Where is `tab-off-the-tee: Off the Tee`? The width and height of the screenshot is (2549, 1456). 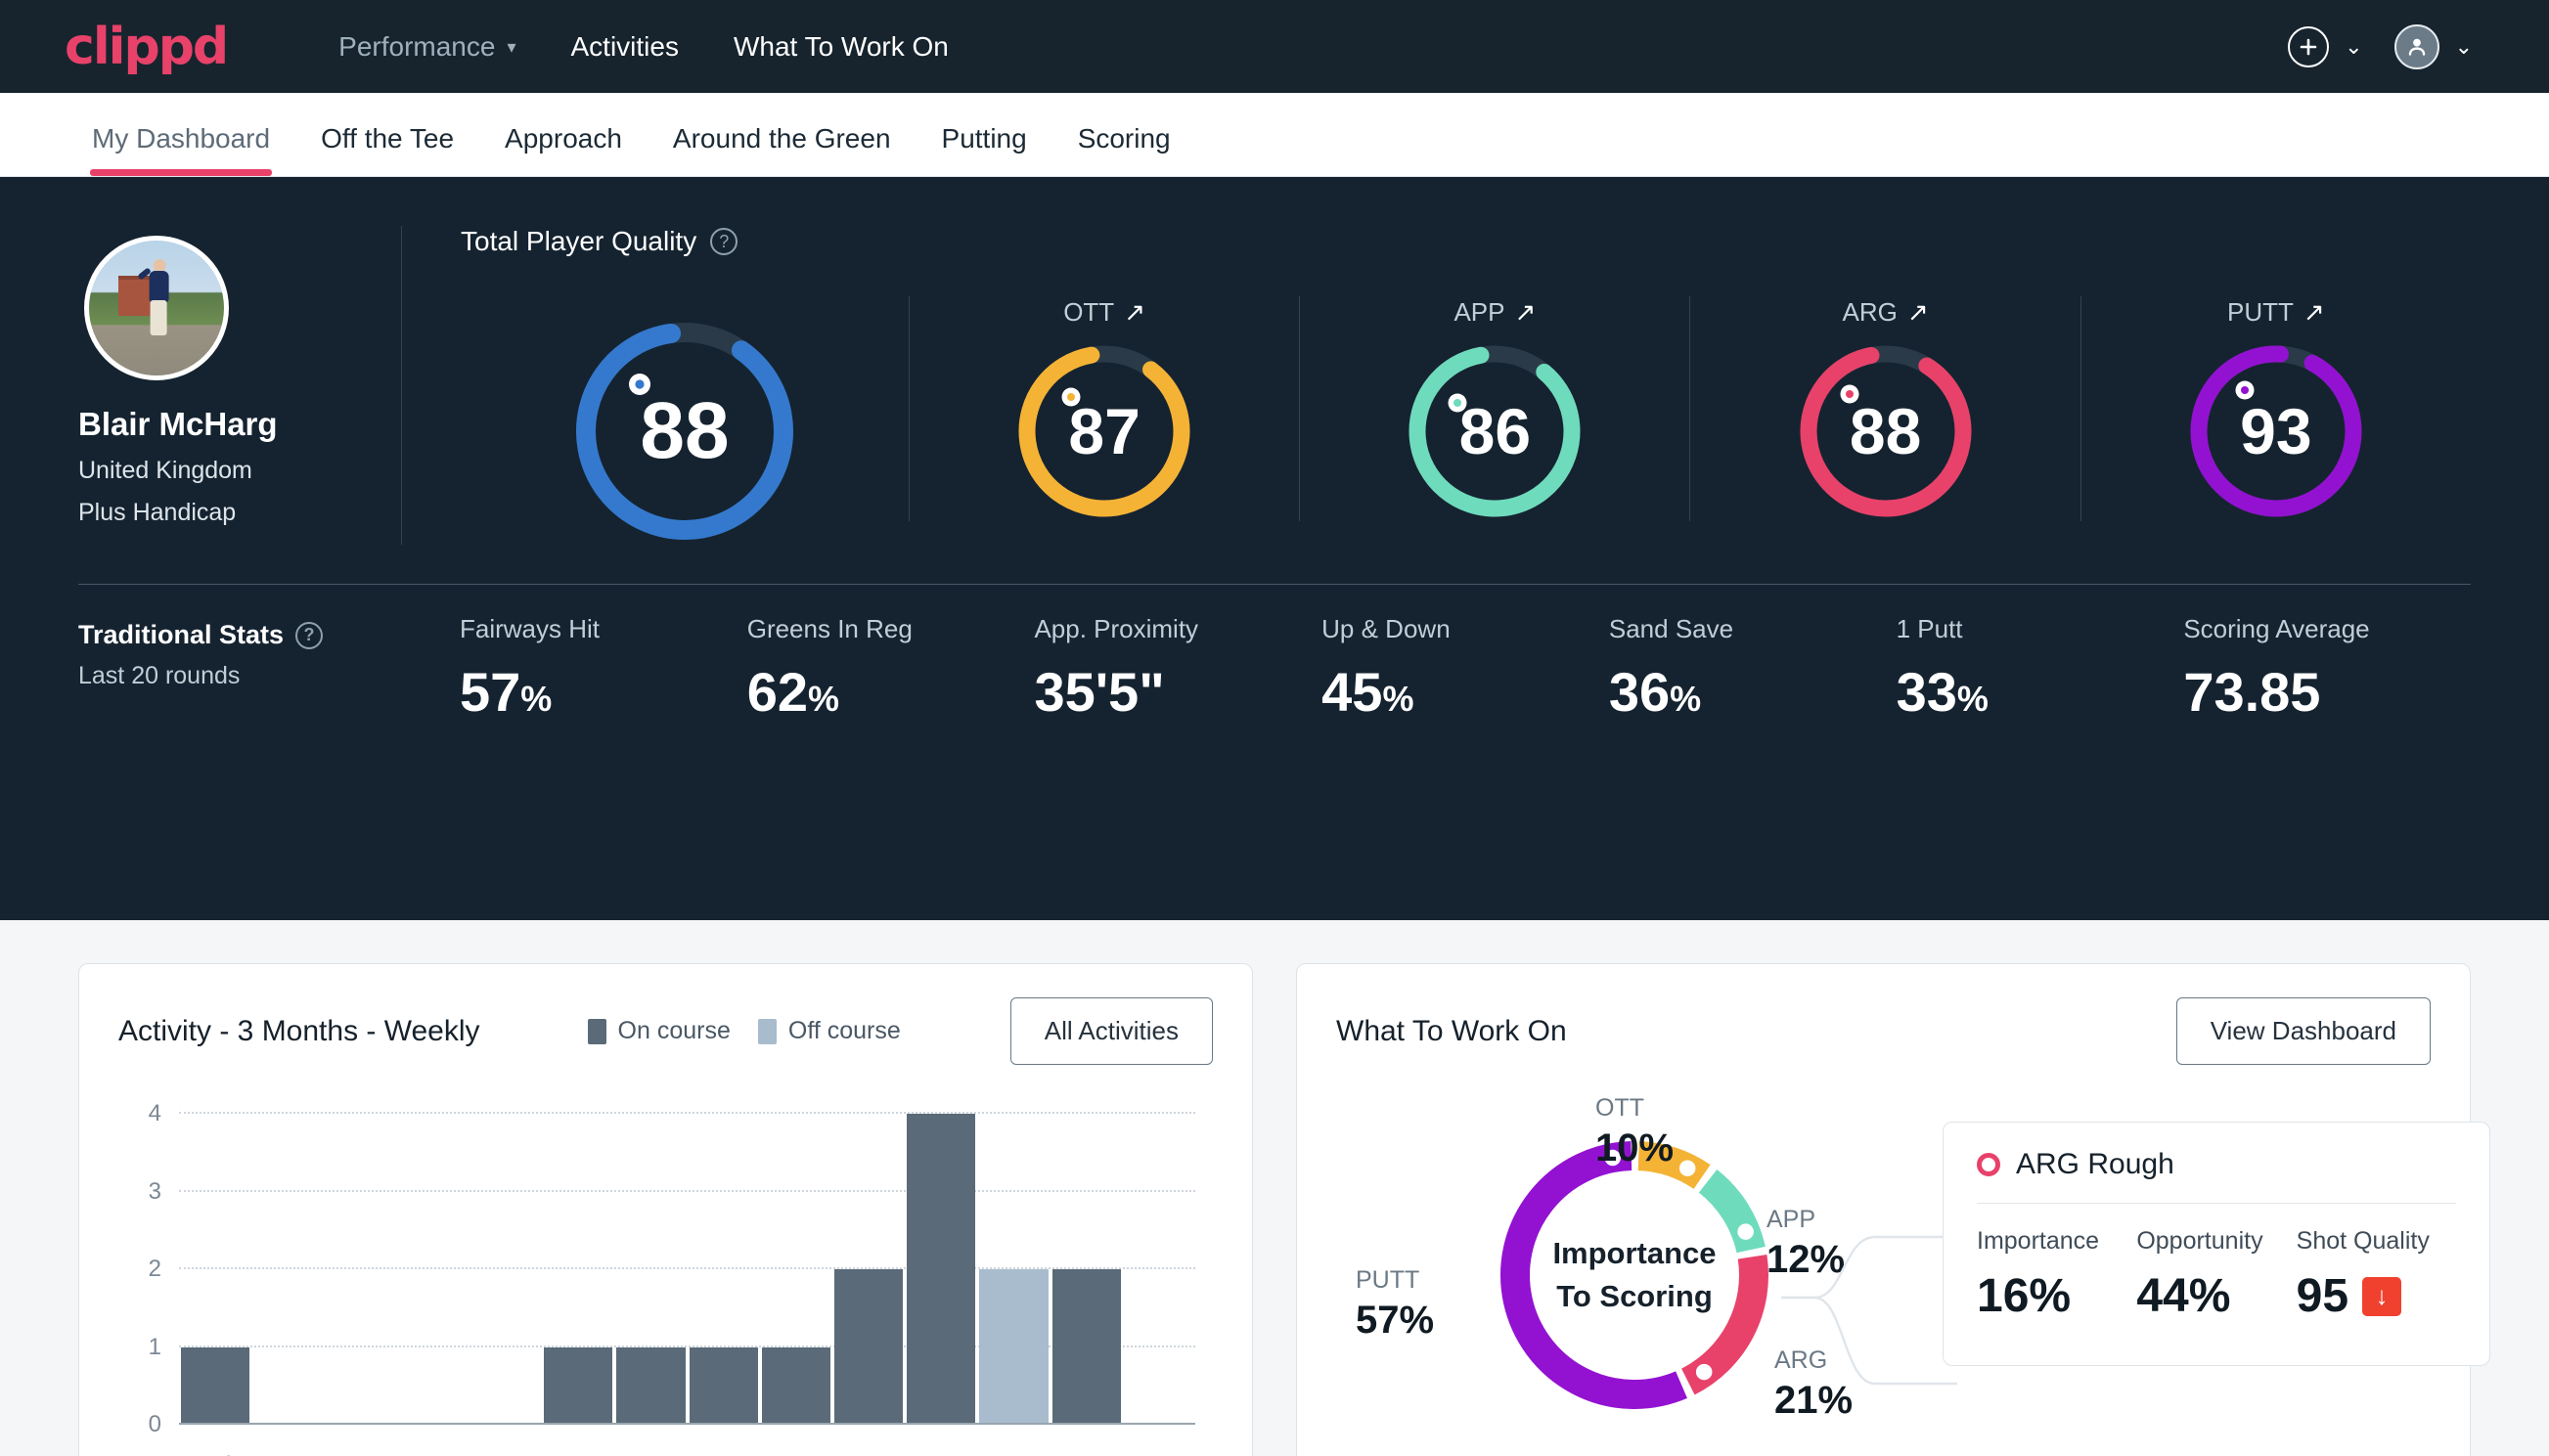
tab-off-the-tee: Off the Tee is located at coordinates (387, 149).